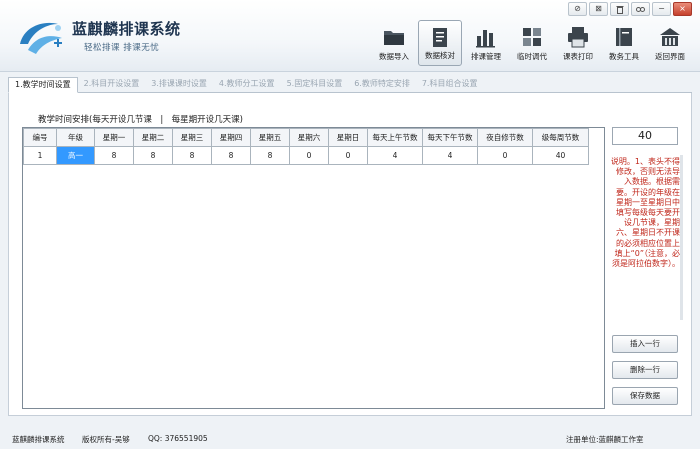  I want to click on column-header: 星期五, so click(270, 137).